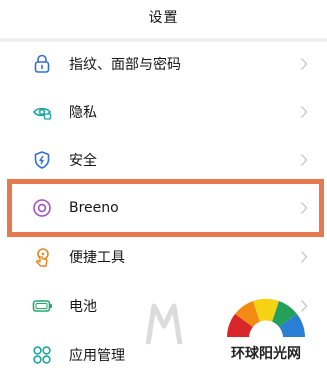  Describe the element at coordinates (163, 18) in the screenshot. I see `page-title: 设置` at that location.